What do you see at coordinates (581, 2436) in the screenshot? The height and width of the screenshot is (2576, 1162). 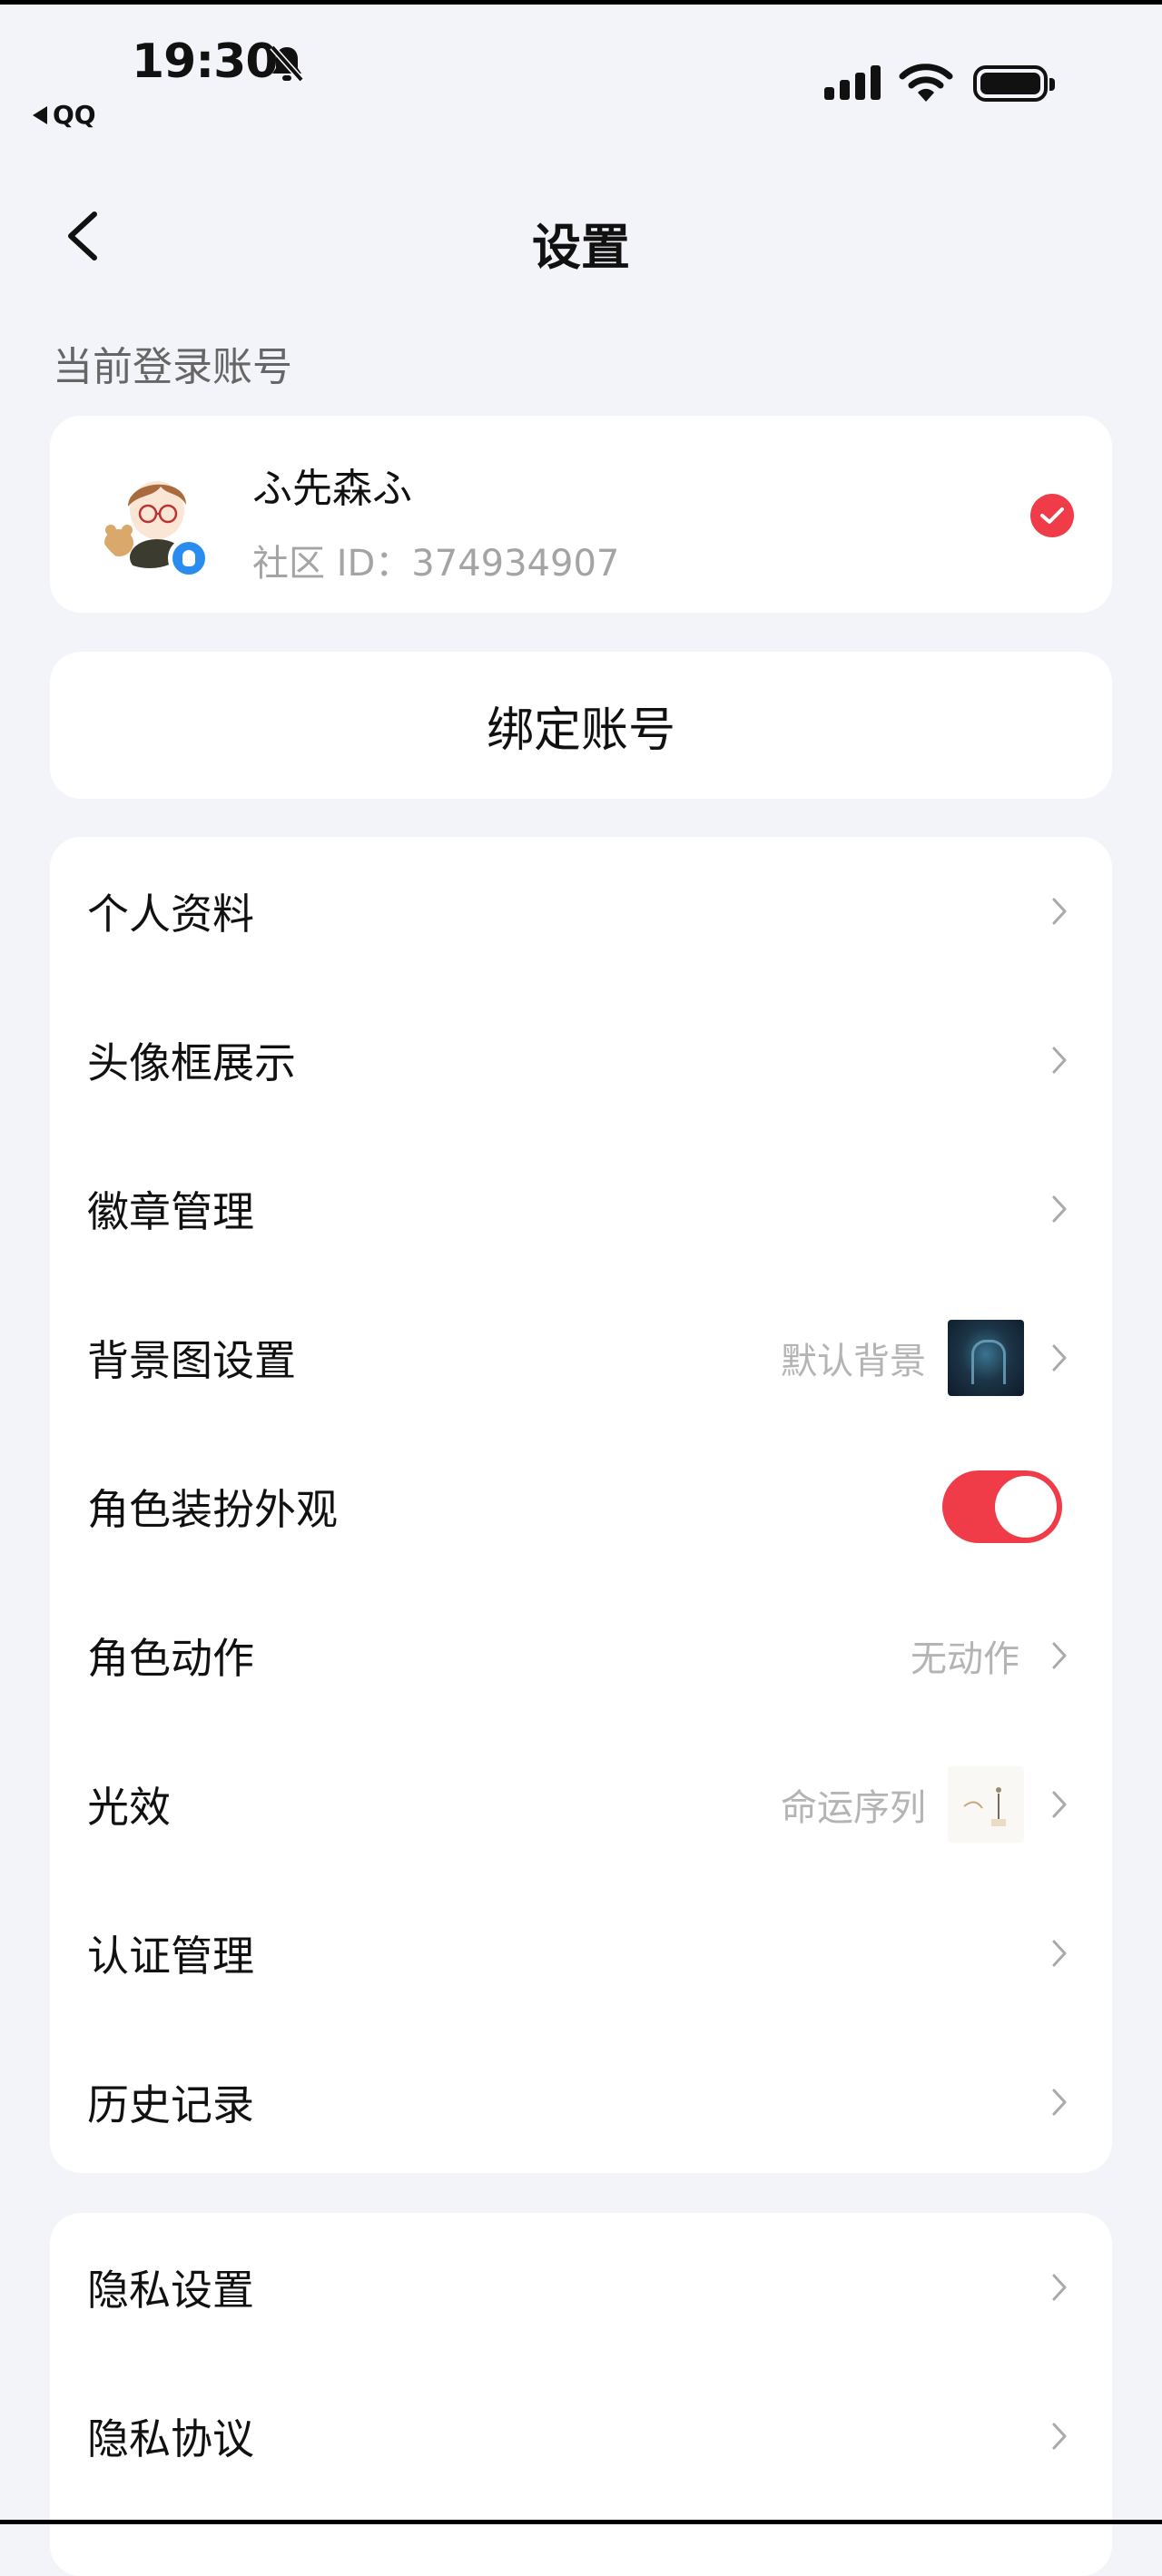 I see `menu-item-privacy-policy: 隐私协议` at bounding box center [581, 2436].